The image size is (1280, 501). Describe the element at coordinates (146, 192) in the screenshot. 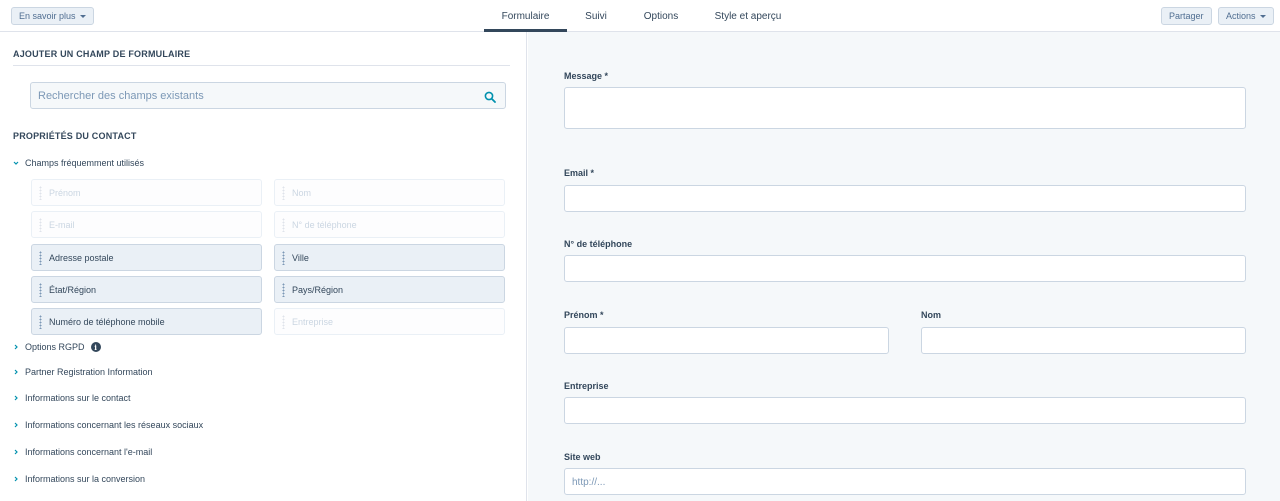

I see `field-chip-prenom: Prénom` at that location.